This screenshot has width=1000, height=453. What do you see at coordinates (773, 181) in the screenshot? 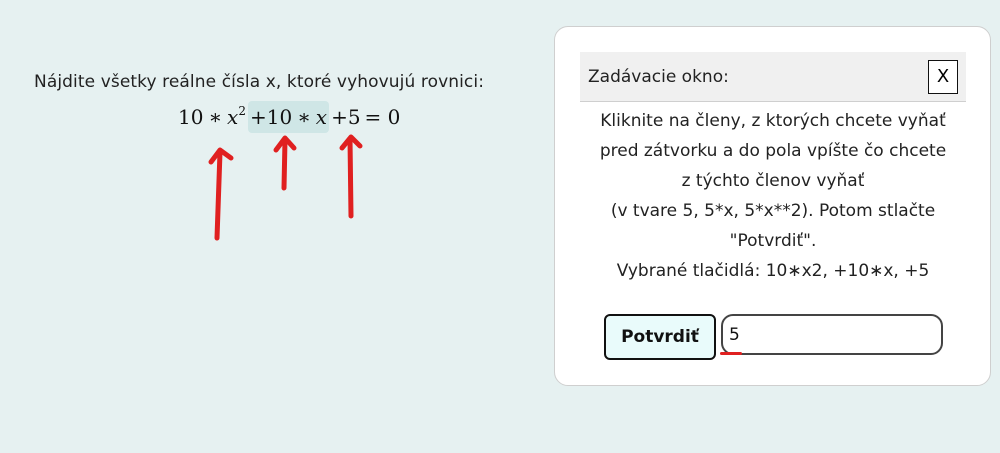
I see `instruction-line: z týchto členov vyňať` at bounding box center [773, 181].